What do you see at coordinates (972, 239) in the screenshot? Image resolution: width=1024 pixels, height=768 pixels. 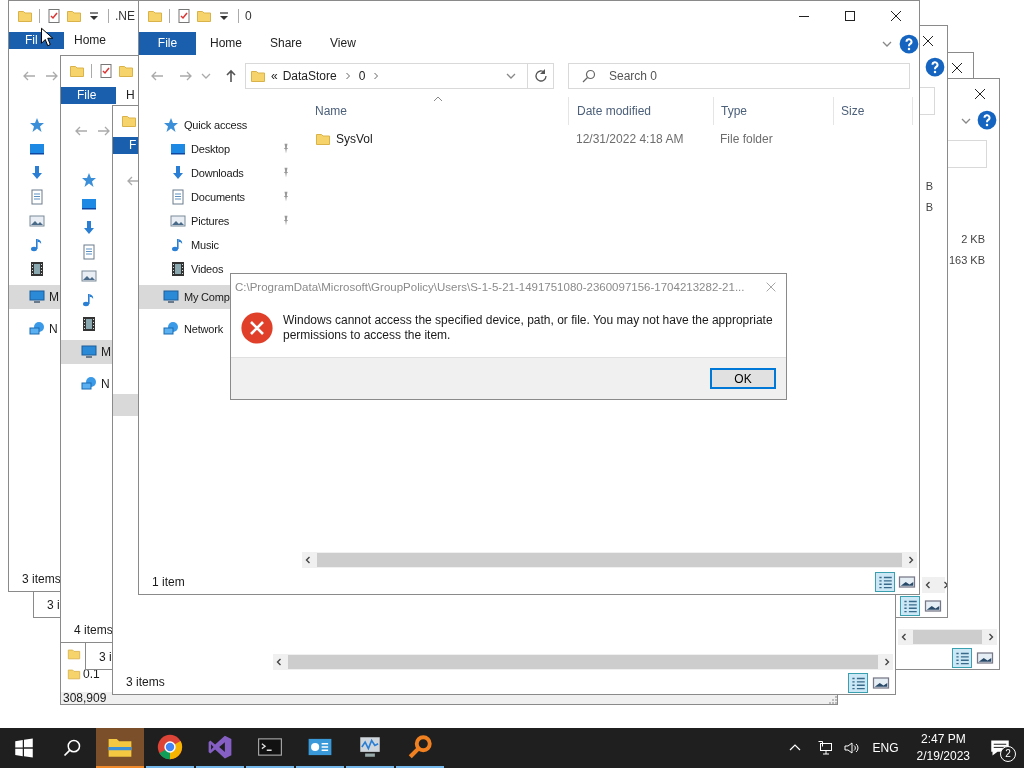 I see `size-cell-text: 2 KB` at bounding box center [972, 239].